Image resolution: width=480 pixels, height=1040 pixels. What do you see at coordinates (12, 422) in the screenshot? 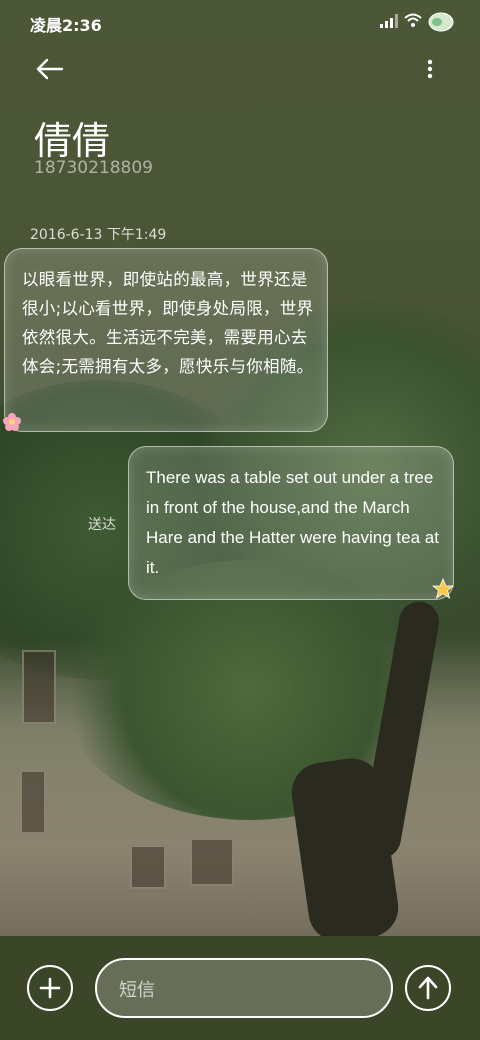
I see `flower-icon` at bounding box center [12, 422].